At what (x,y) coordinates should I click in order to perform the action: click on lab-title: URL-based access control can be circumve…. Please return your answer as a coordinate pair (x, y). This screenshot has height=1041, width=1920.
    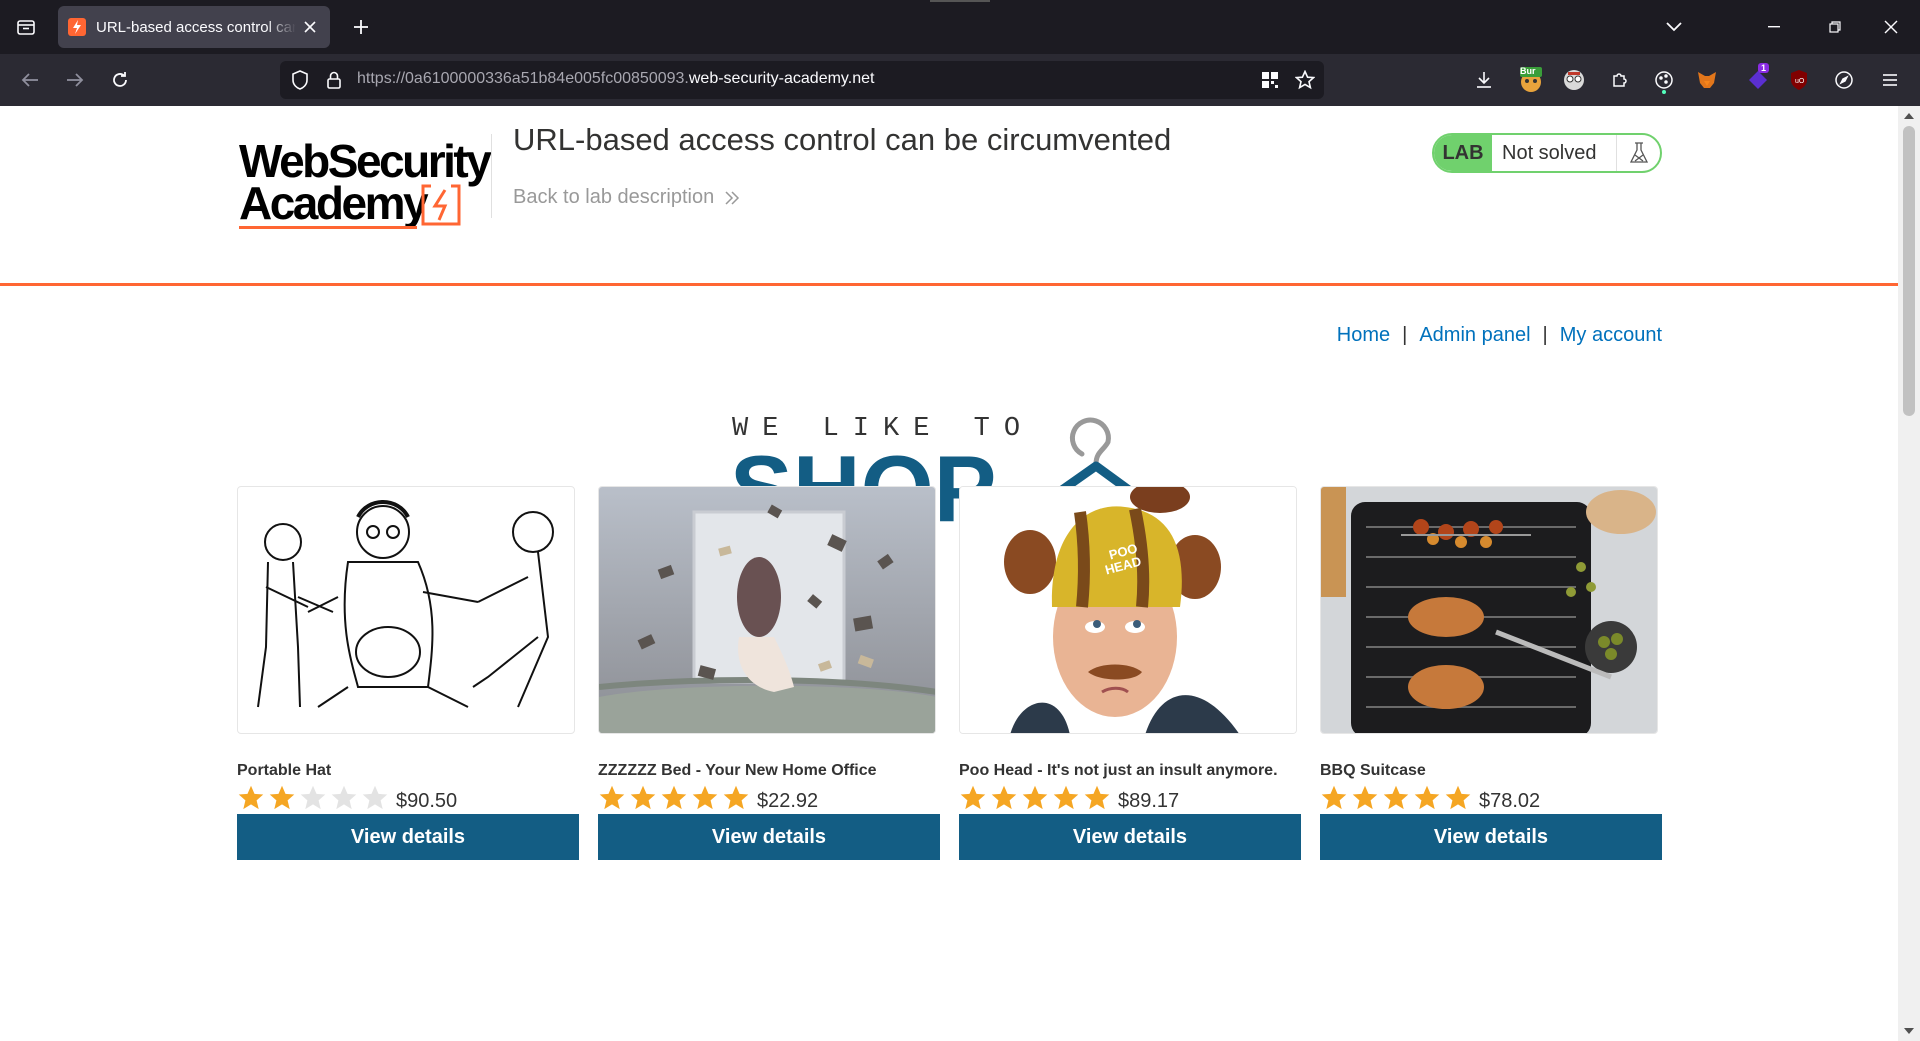
    Looking at the image, I should click on (842, 139).